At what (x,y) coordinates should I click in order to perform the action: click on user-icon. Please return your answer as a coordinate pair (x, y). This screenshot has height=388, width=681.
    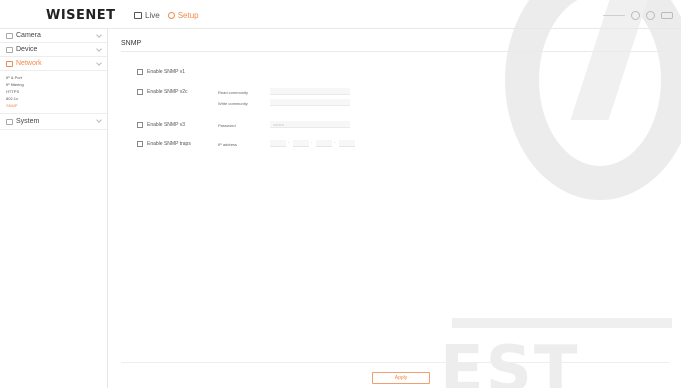
    Looking at the image, I should click on (635, 15).